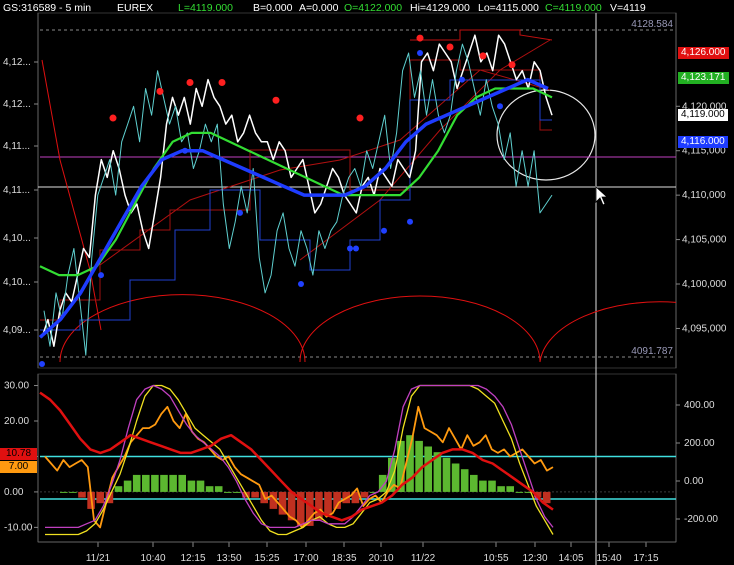  I want to click on header-low: Lo=4115.000, so click(508, 8).